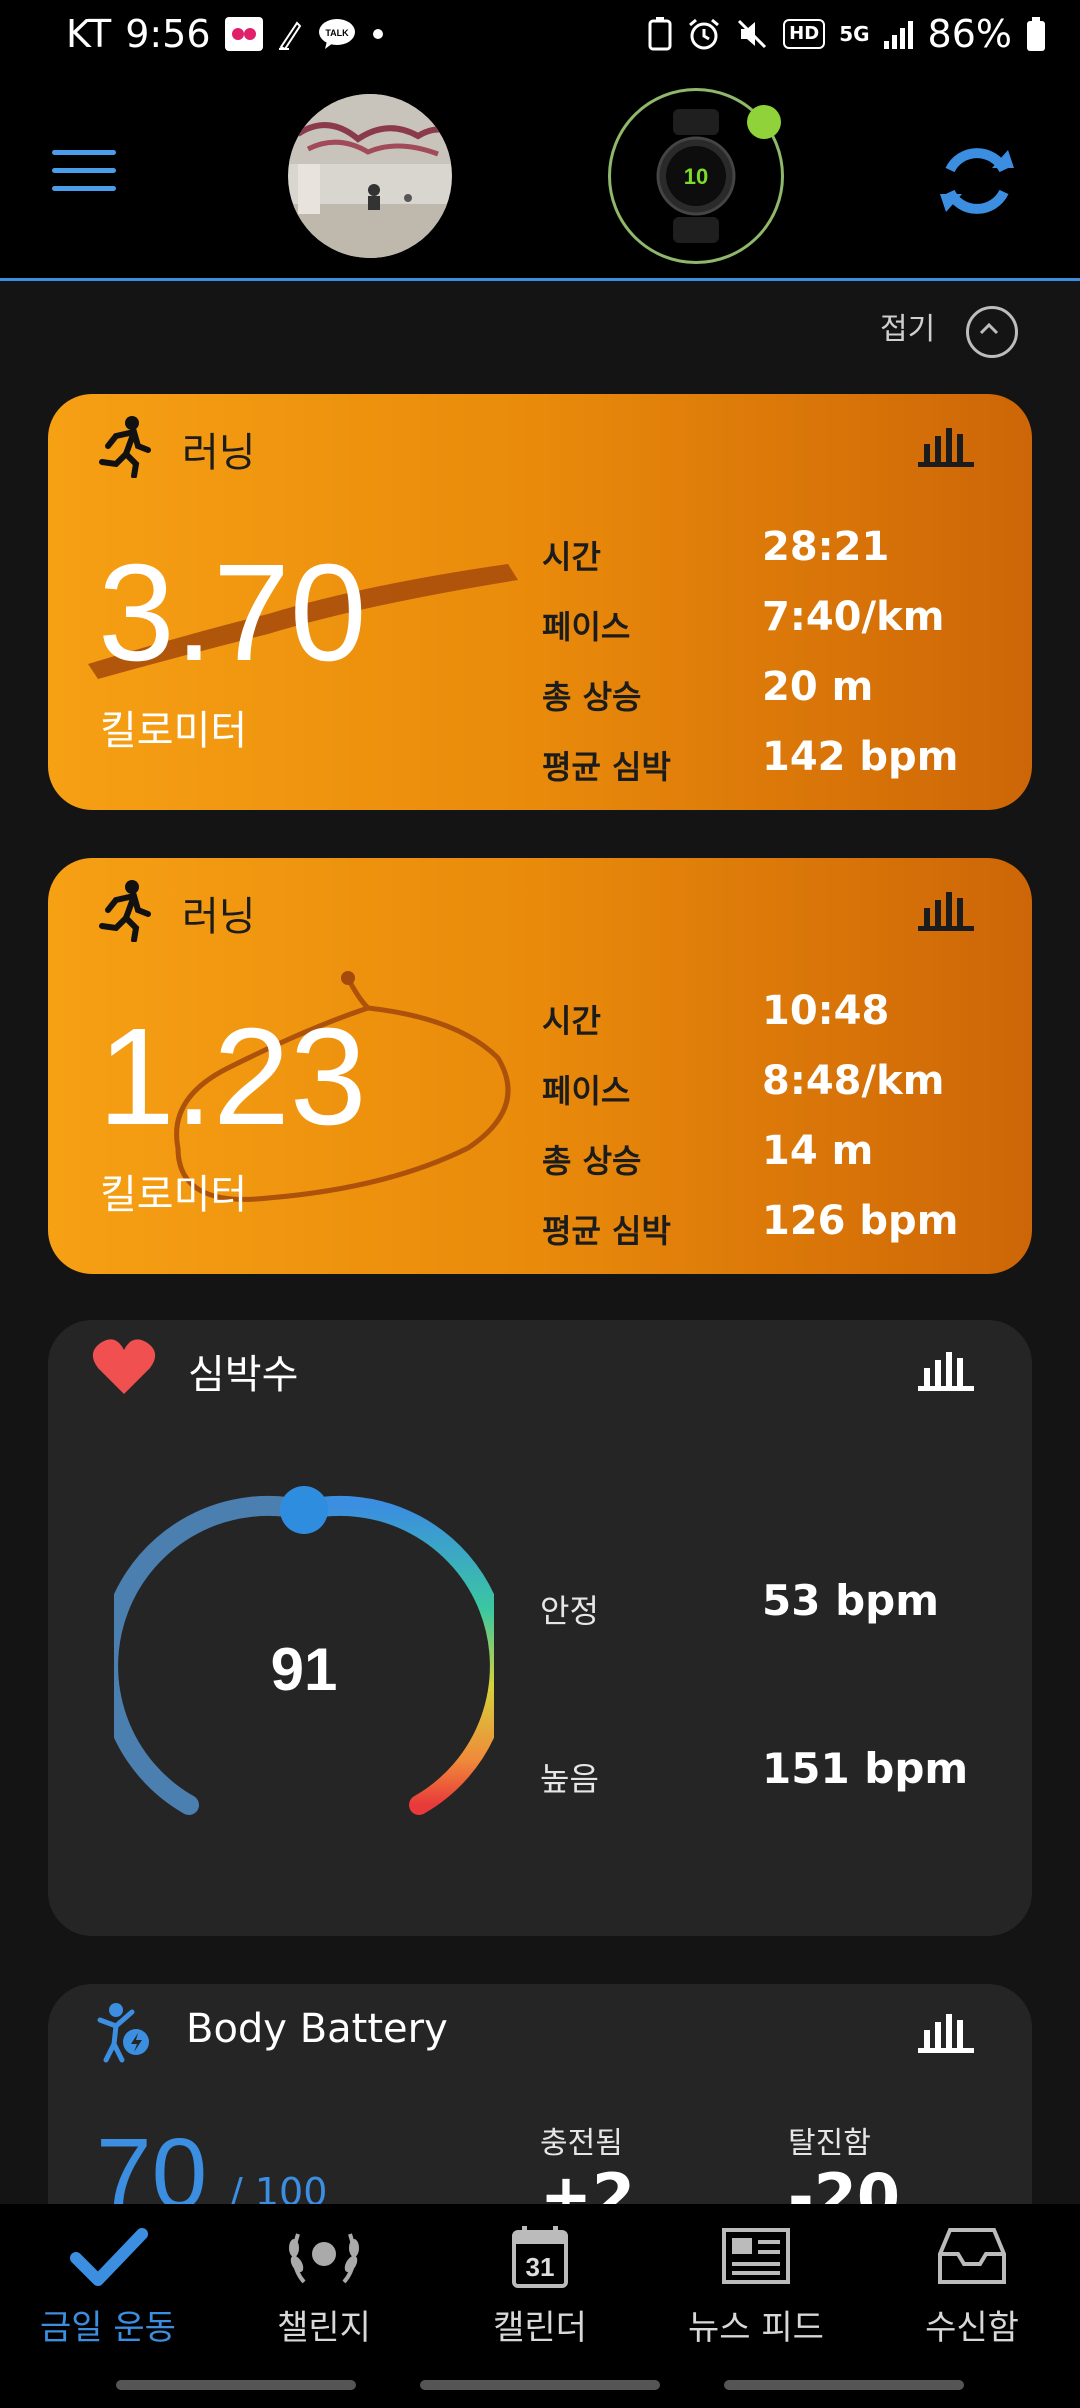 The image size is (1080, 2408). I want to click on body-battery-title: Body Battery, so click(317, 2029).